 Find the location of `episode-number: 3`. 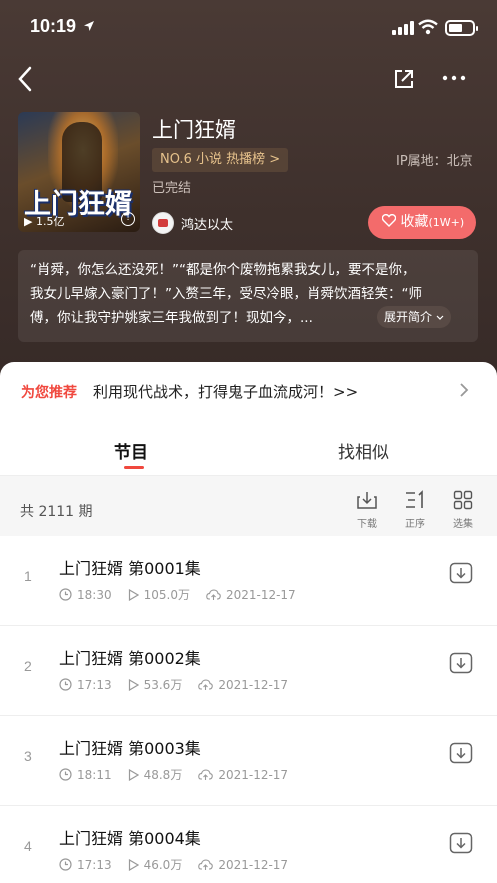

episode-number: 3 is located at coordinates (28, 756).